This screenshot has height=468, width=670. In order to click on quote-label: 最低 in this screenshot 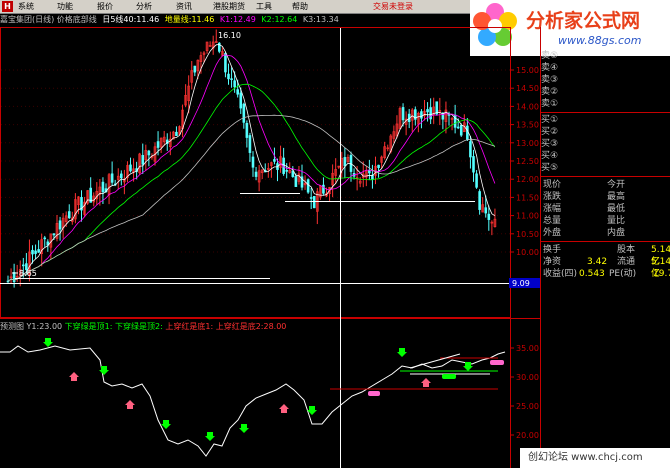, I will do `click(616, 209)`.